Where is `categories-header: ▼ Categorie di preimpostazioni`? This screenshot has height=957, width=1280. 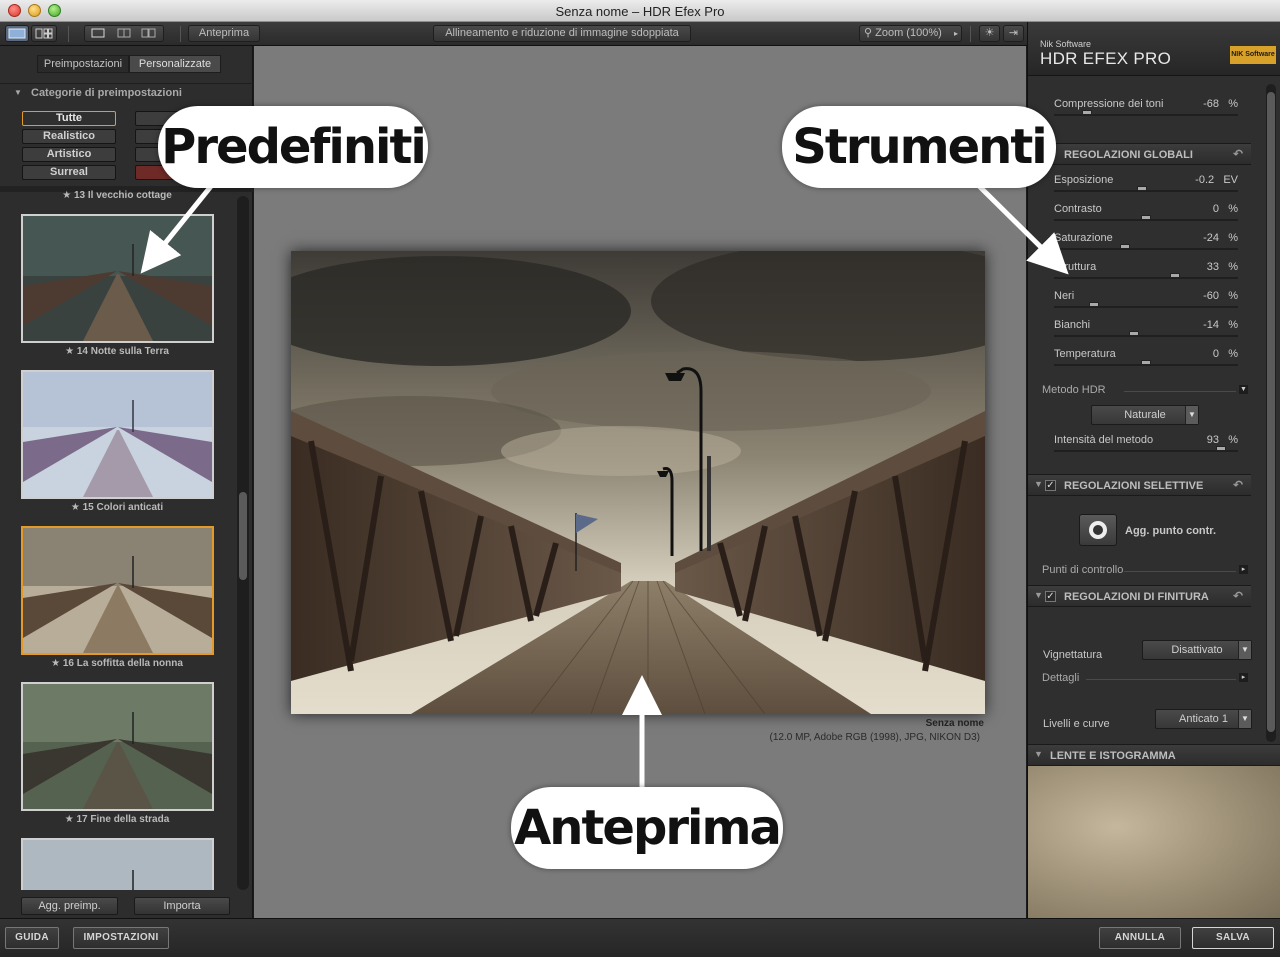 categories-header: ▼ Categorie di preimpostazioni is located at coordinates (126, 93).